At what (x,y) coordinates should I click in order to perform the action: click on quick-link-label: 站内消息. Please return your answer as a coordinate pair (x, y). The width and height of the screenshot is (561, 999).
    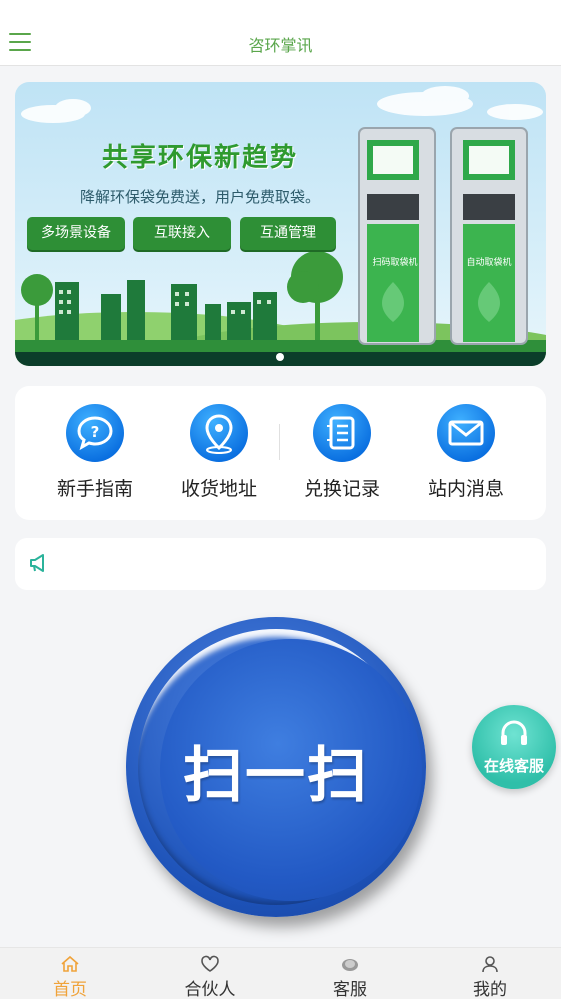
    Looking at the image, I should click on (465, 489).